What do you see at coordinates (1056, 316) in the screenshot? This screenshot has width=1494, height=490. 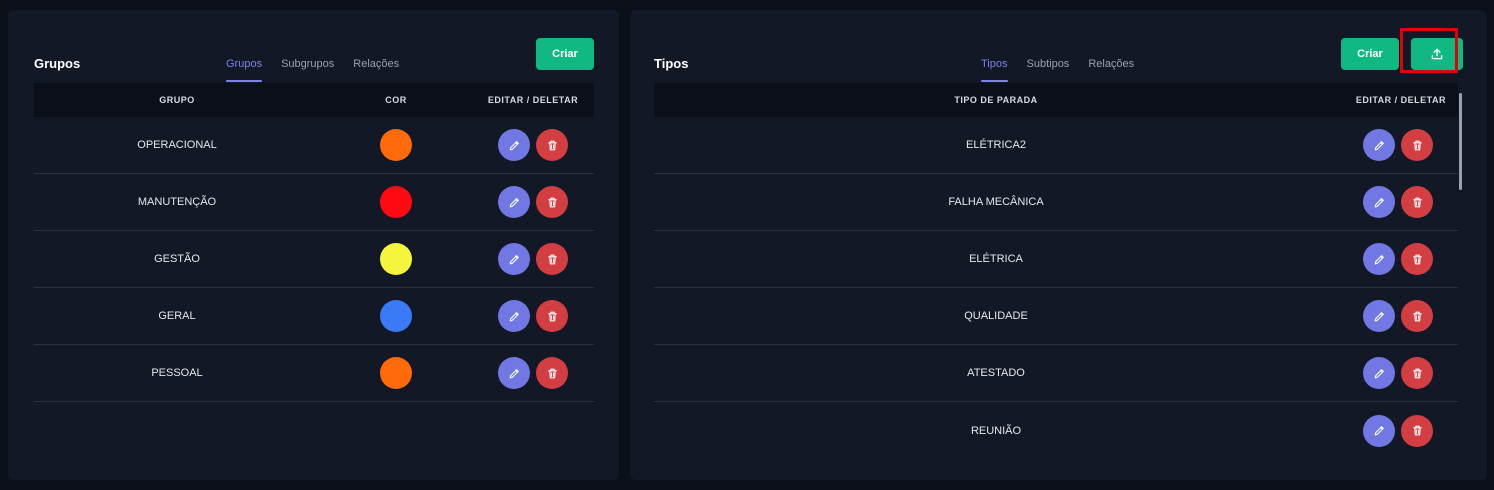 I see `table-row: QUALIDADE` at bounding box center [1056, 316].